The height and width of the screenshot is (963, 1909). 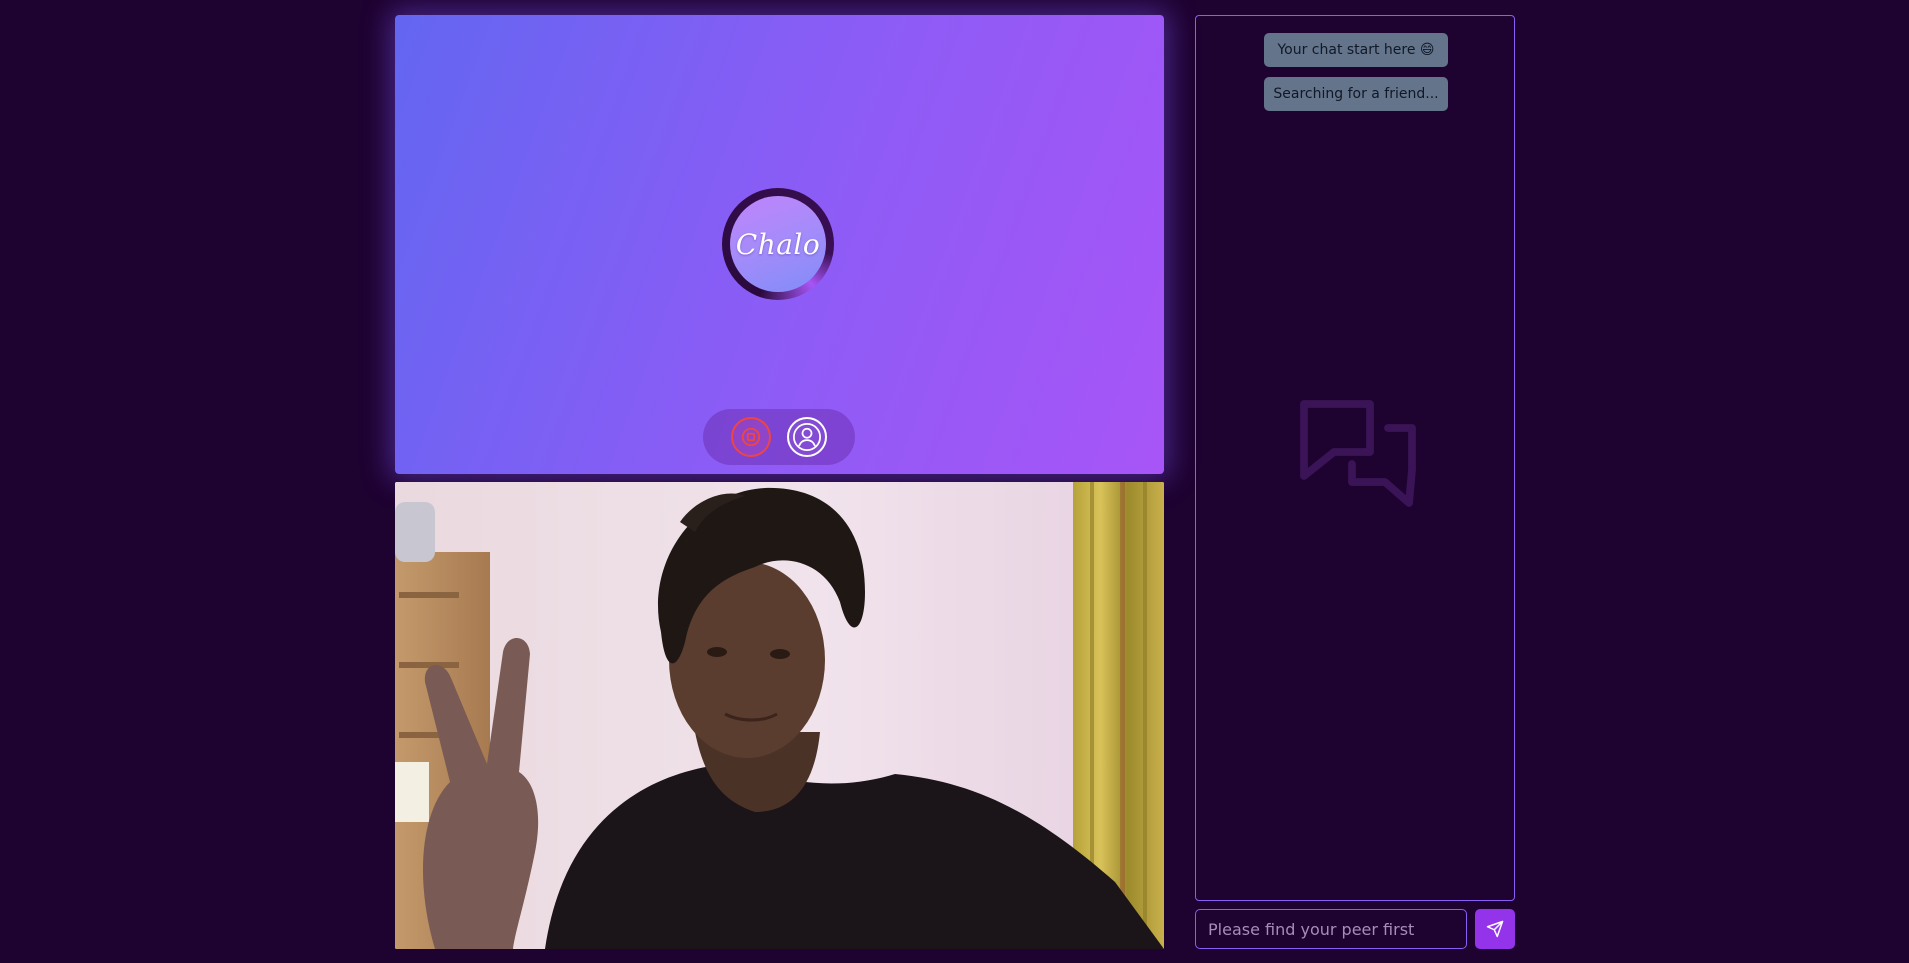 I want to click on chat-bubbles-icon, so click(x=1358, y=453).